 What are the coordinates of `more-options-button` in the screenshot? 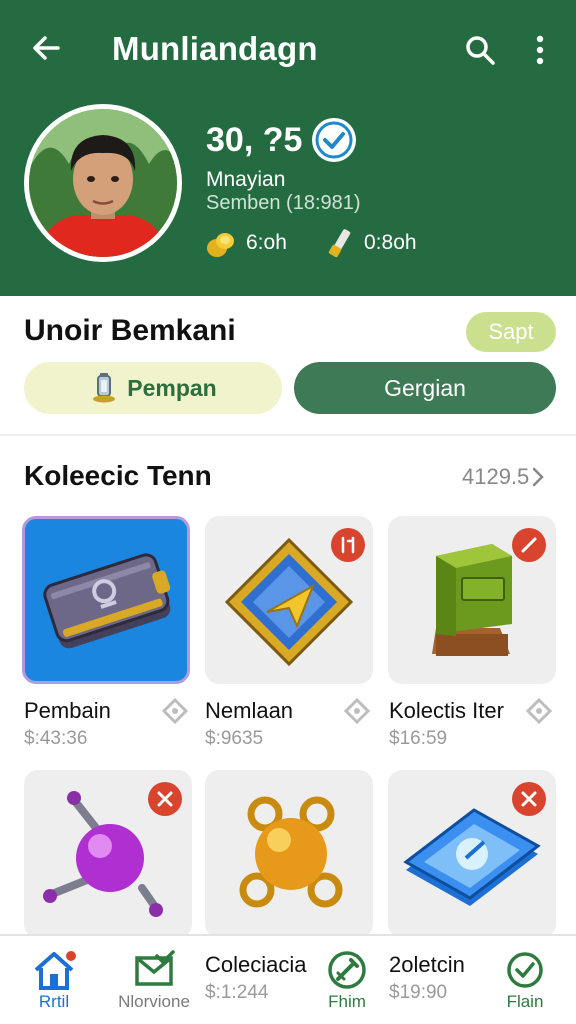 It's located at (540, 50).